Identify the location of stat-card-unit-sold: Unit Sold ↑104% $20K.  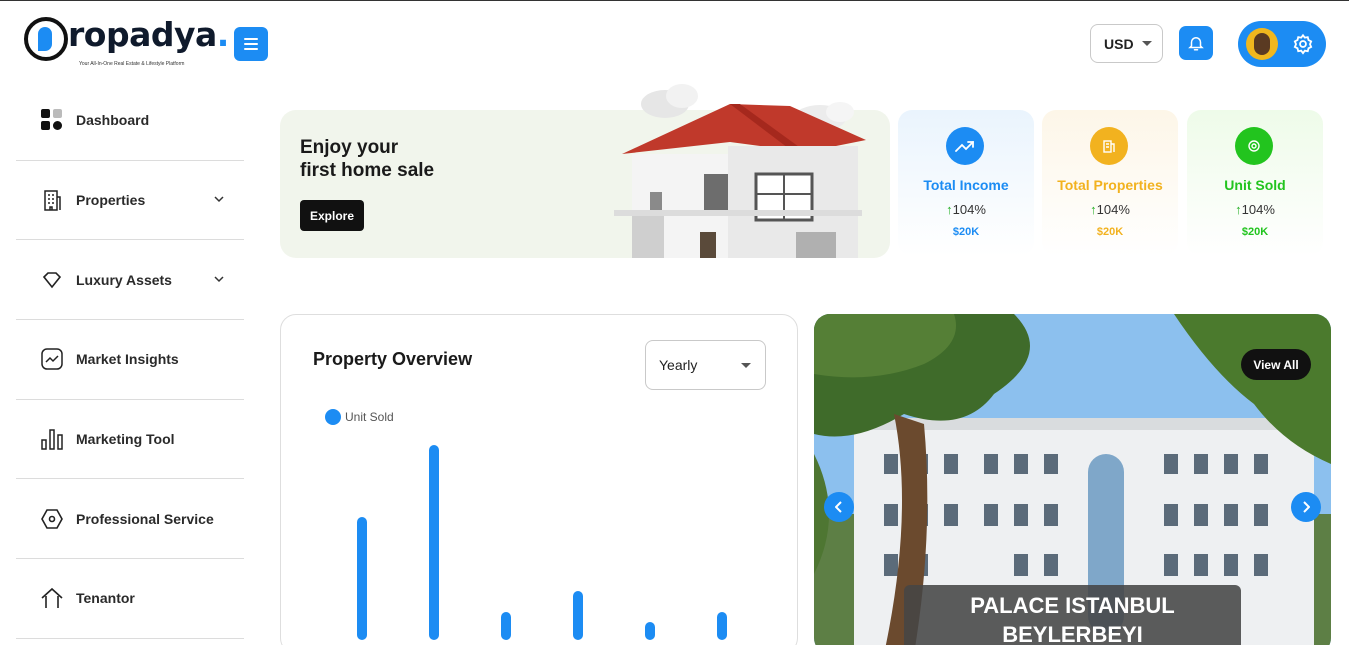
(1255, 183).